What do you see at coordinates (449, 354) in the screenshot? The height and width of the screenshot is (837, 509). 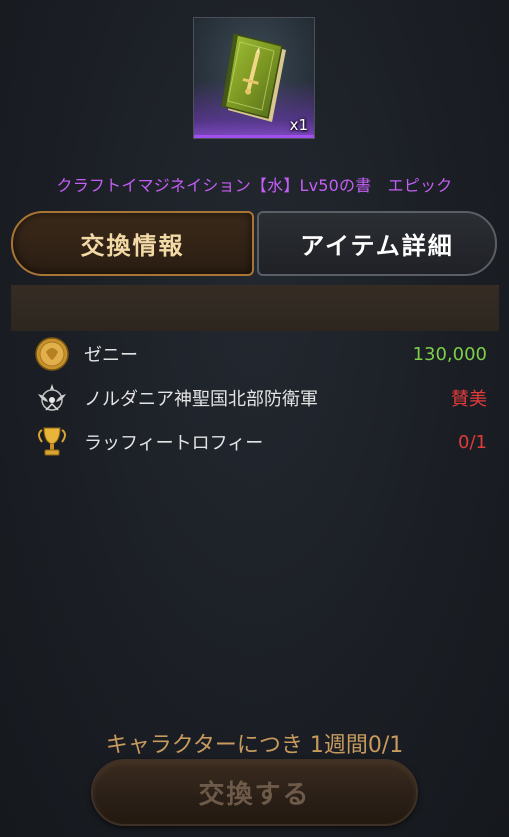 I see `cost-value: 130,000` at bounding box center [449, 354].